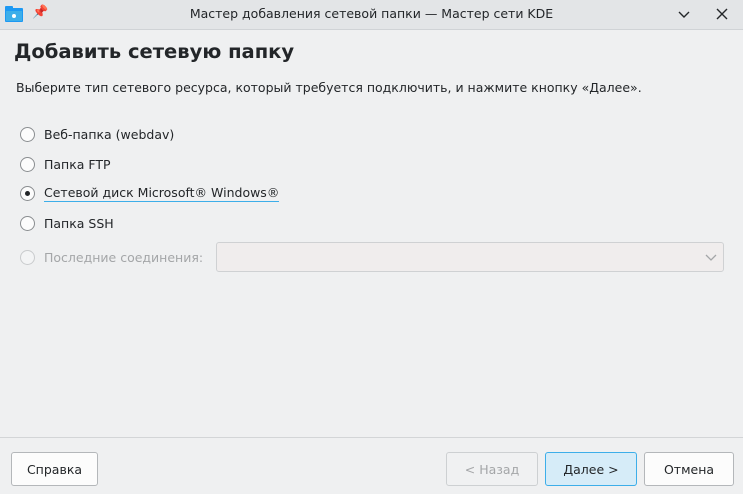 The image size is (743, 494). Describe the element at coordinates (27, 223) in the screenshot. I see `radio-ssh` at that location.